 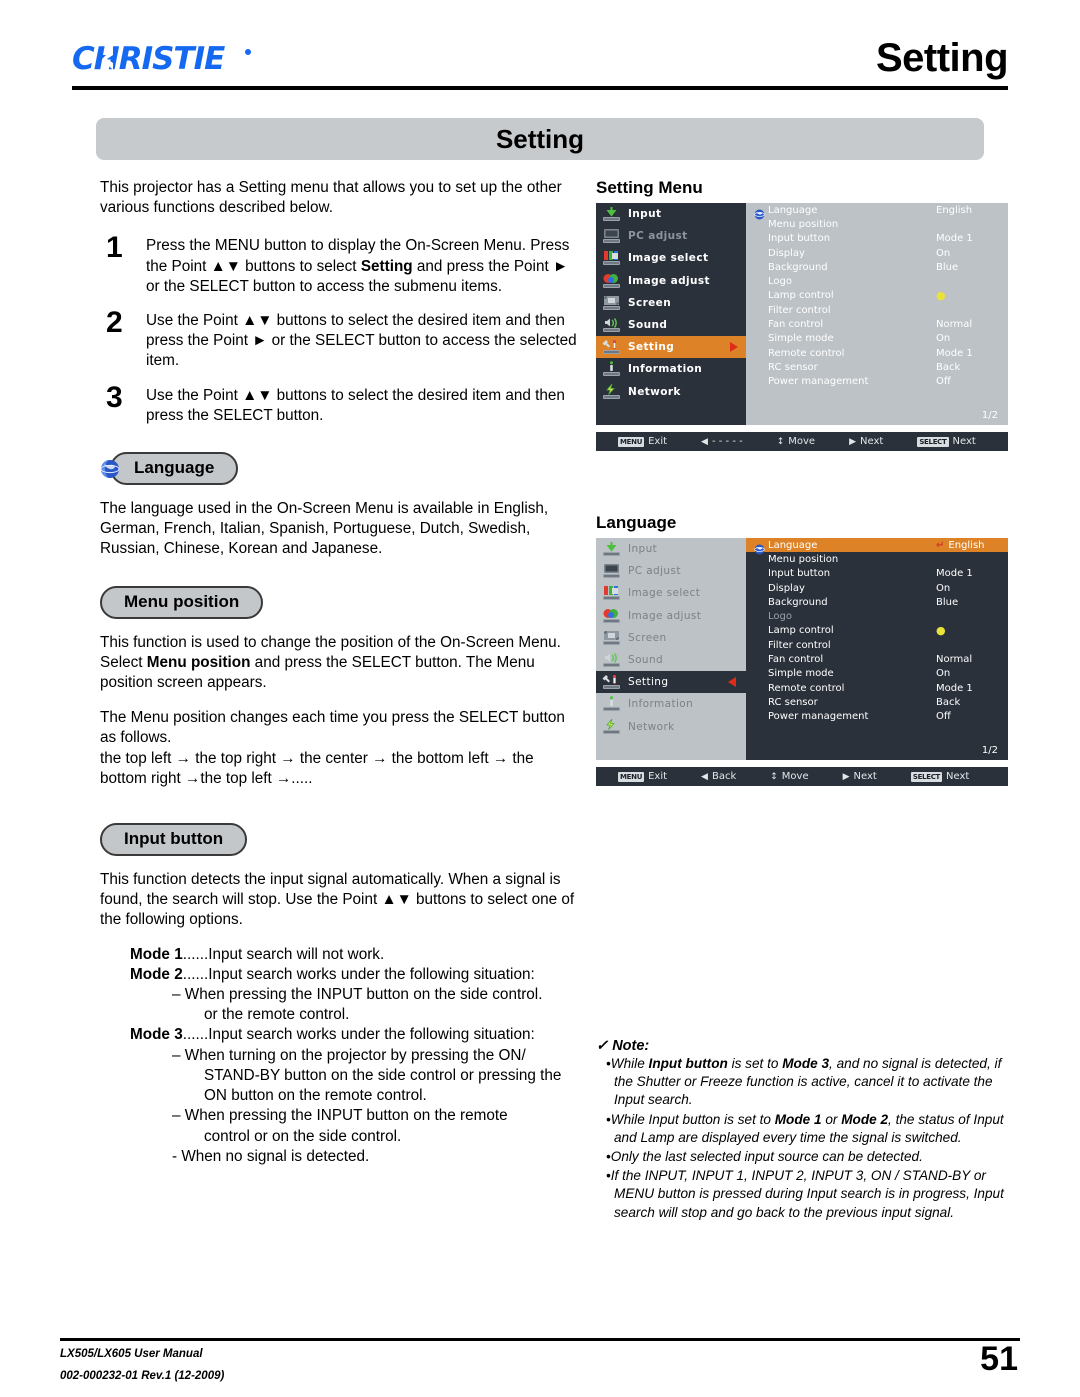 I want to click on osd-row-value: ●, so click(x=968, y=631).